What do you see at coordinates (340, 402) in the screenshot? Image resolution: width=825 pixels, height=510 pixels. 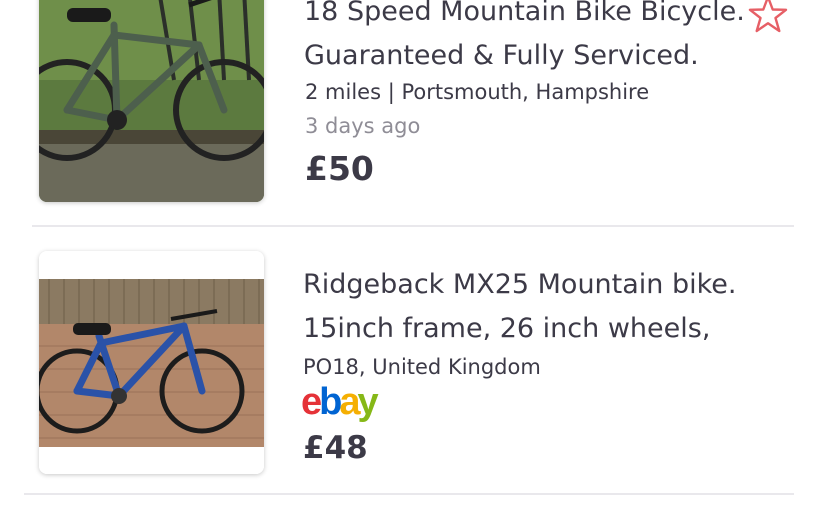 I see `ebay-logo: ebay` at bounding box center [340, 402].